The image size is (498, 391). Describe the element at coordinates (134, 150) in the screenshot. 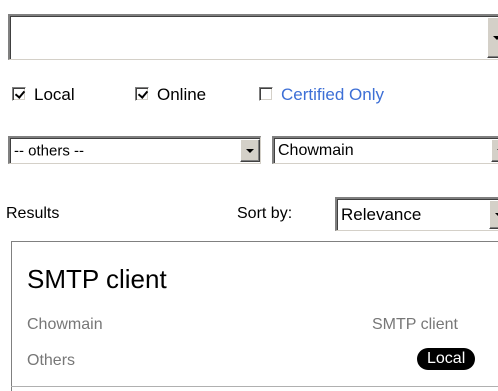

I see `category-select: -- others --` at that location.